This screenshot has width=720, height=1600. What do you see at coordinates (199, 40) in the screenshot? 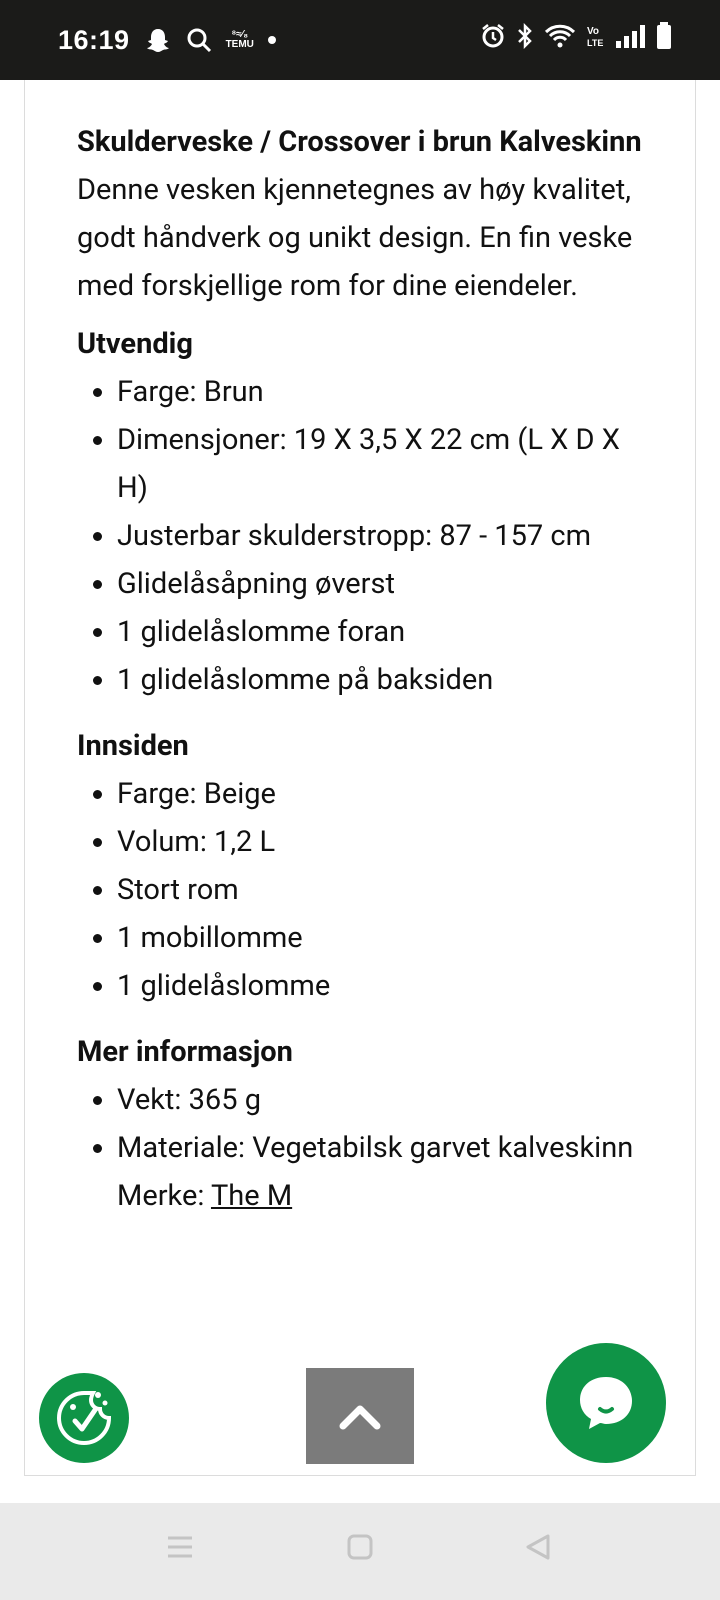
I see `search-icon` at bounding box center [199, 40].